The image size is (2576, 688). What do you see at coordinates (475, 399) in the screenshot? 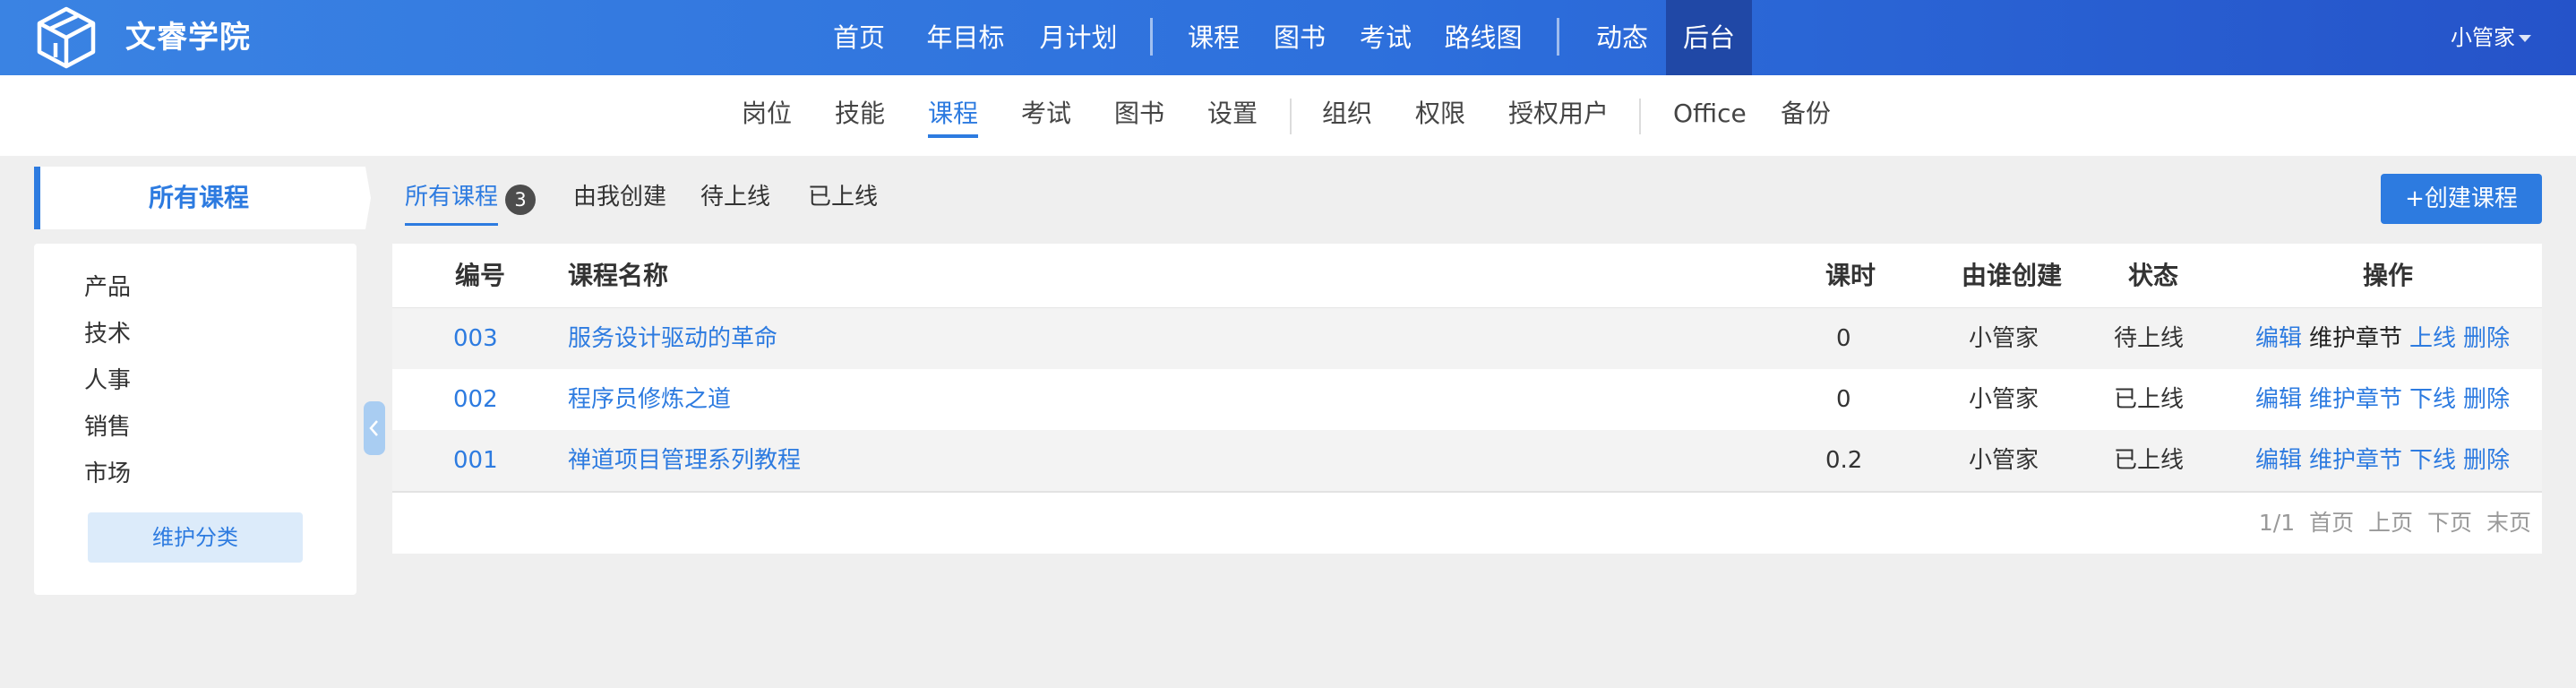
I see `course-id-link: 002` at bounding box center [475, 399].